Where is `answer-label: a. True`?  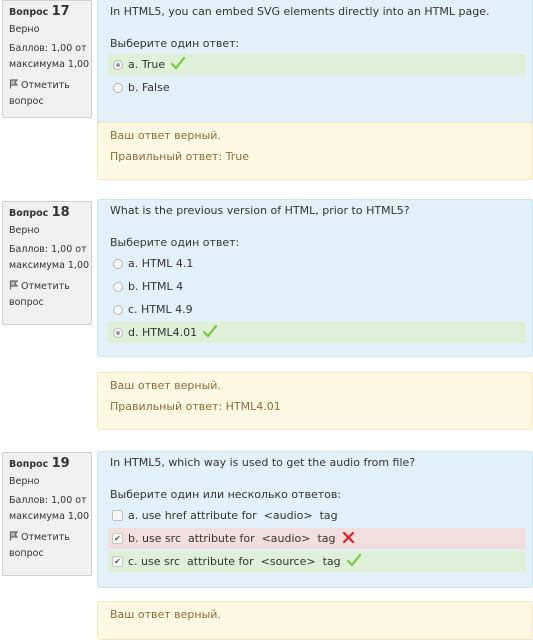 answer-label: a. True is located at coordinates (147, 64).